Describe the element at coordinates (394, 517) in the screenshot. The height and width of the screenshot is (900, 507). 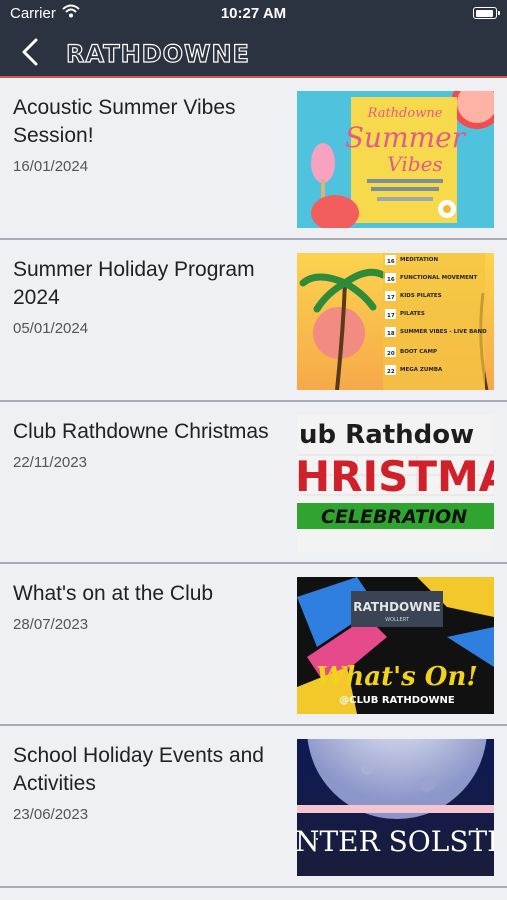
I see `thumb-text: CELEBRATION` at that location.